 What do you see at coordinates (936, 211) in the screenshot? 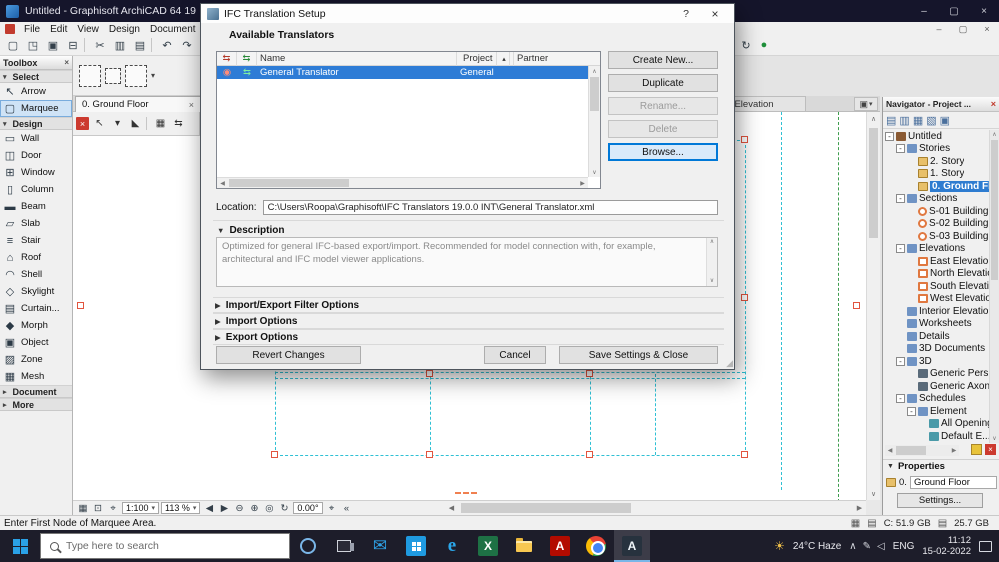
I see `tree-item: S-01 Building` at bounding box center [936, 211].